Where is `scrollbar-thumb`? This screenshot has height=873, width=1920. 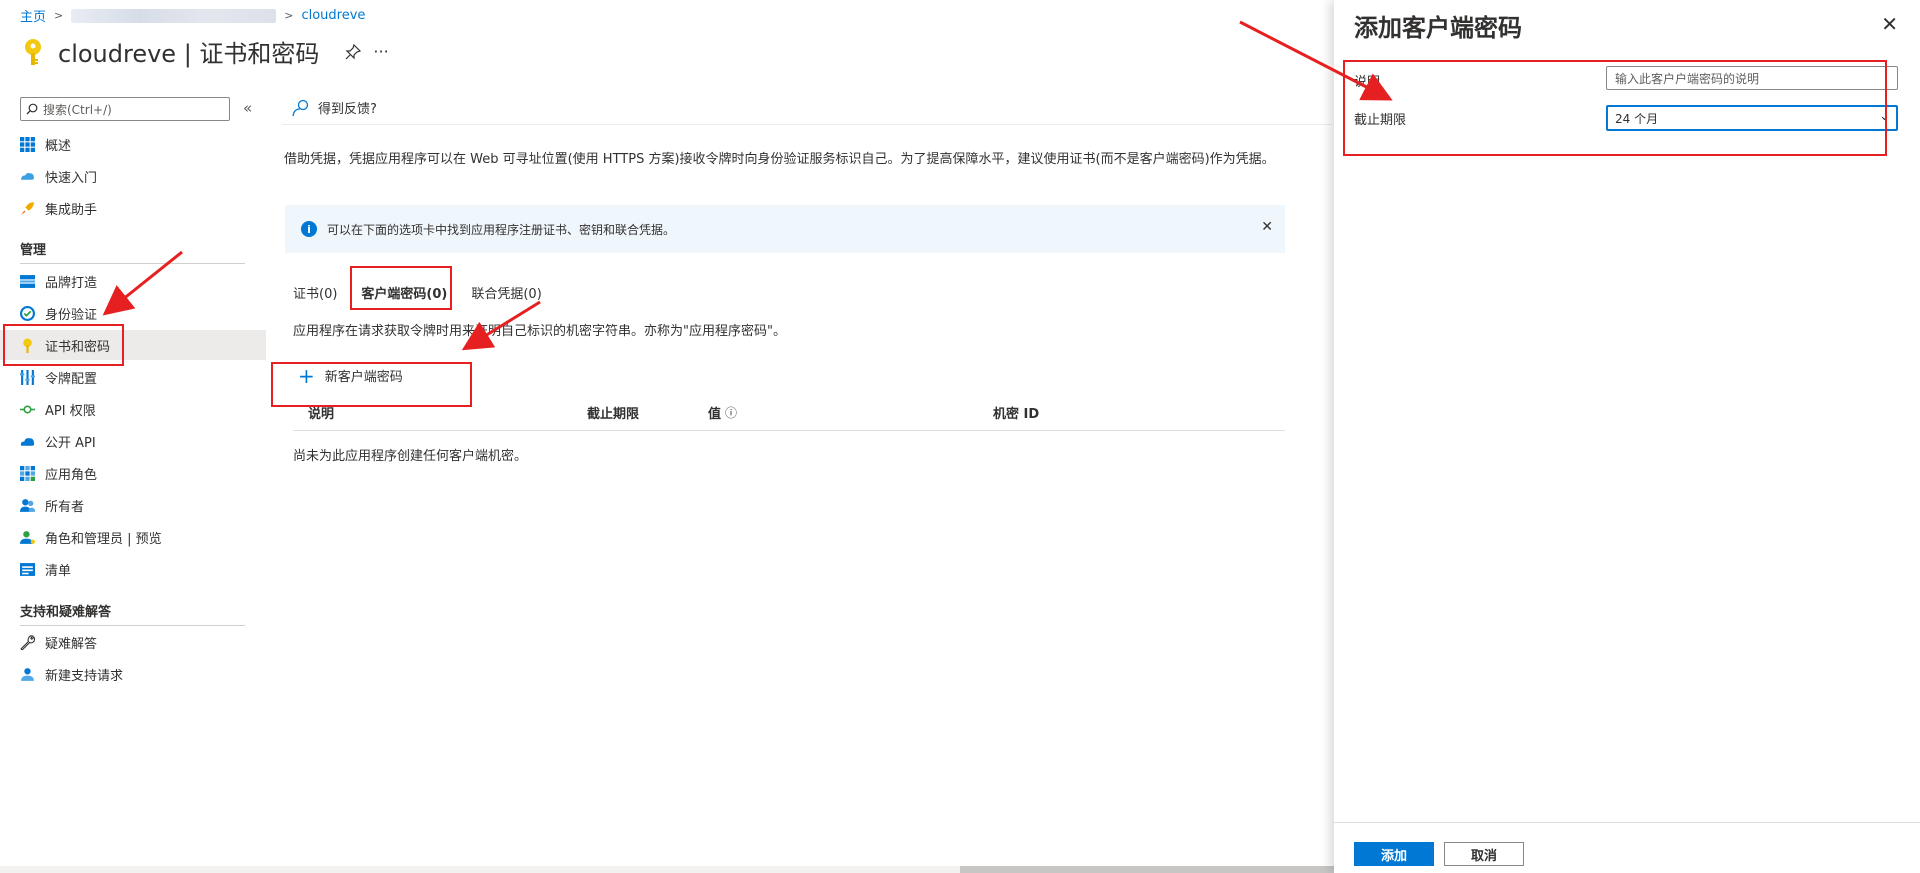 scrollbar-thumb is located at coordinates (1147, 869).